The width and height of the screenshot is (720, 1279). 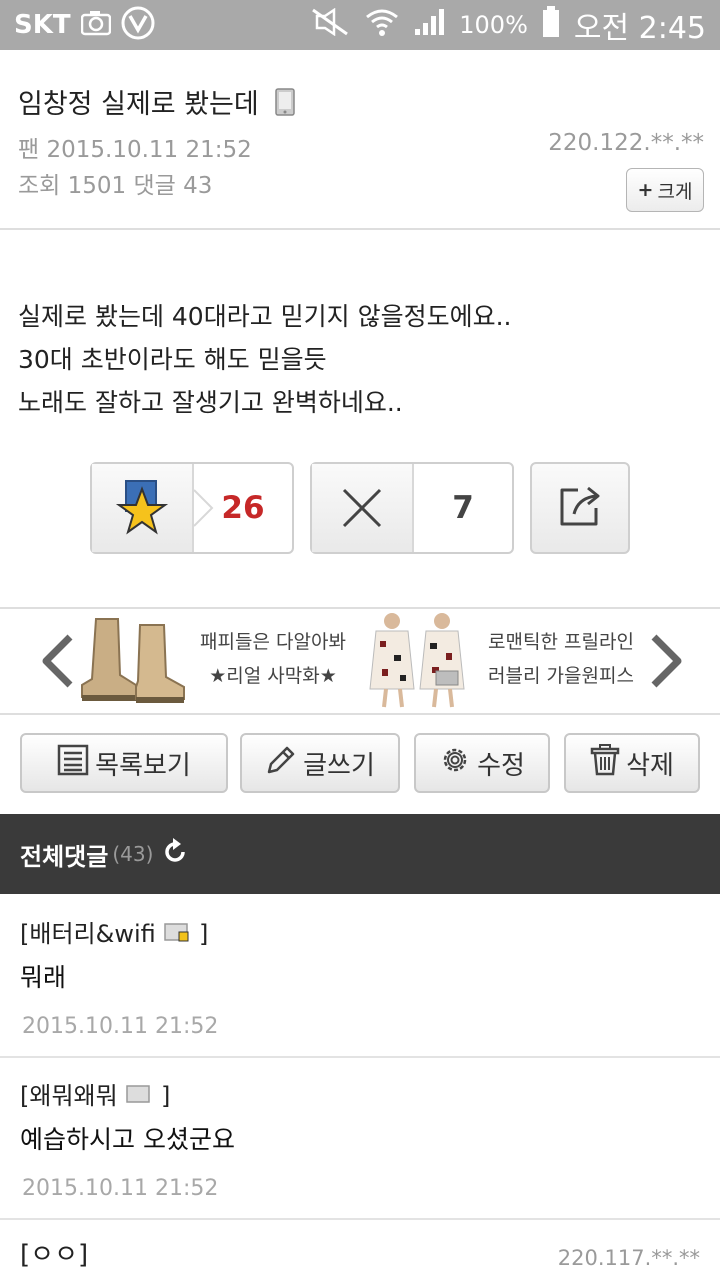 I want to click on battery-percent: 100%, so click(x=493, y=25).